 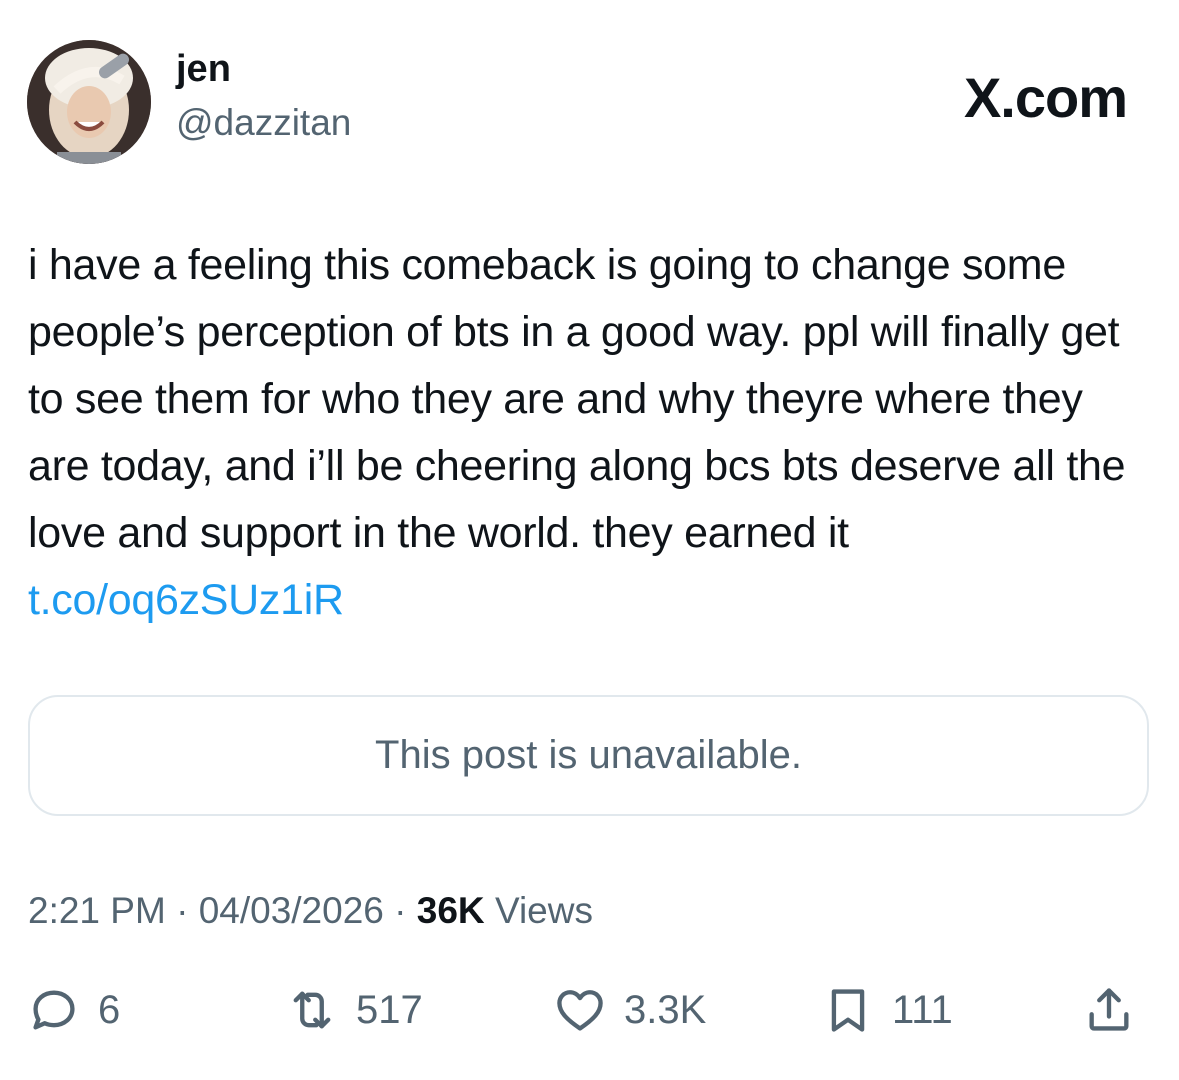 What do you see at coordinates (887, 1010) in the screenshot?
I see `bookmark-button: 111` at bounding box center [887, 1010].